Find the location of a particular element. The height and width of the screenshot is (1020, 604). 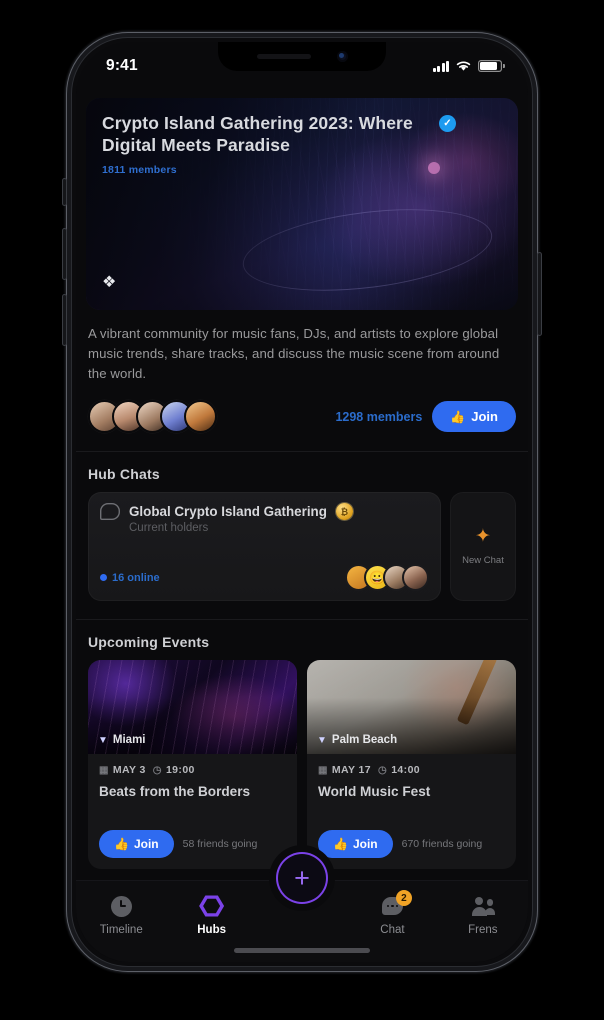

new-chat-button: ✦ New Chat is located at coordinates (483, 547).